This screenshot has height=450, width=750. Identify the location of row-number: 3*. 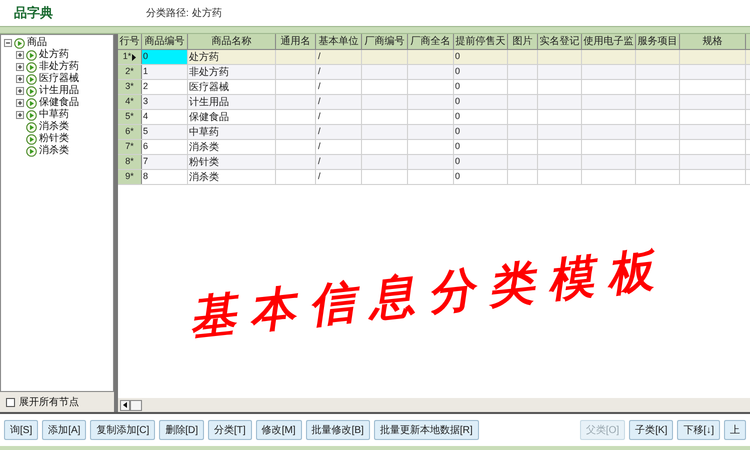
(129, 87).